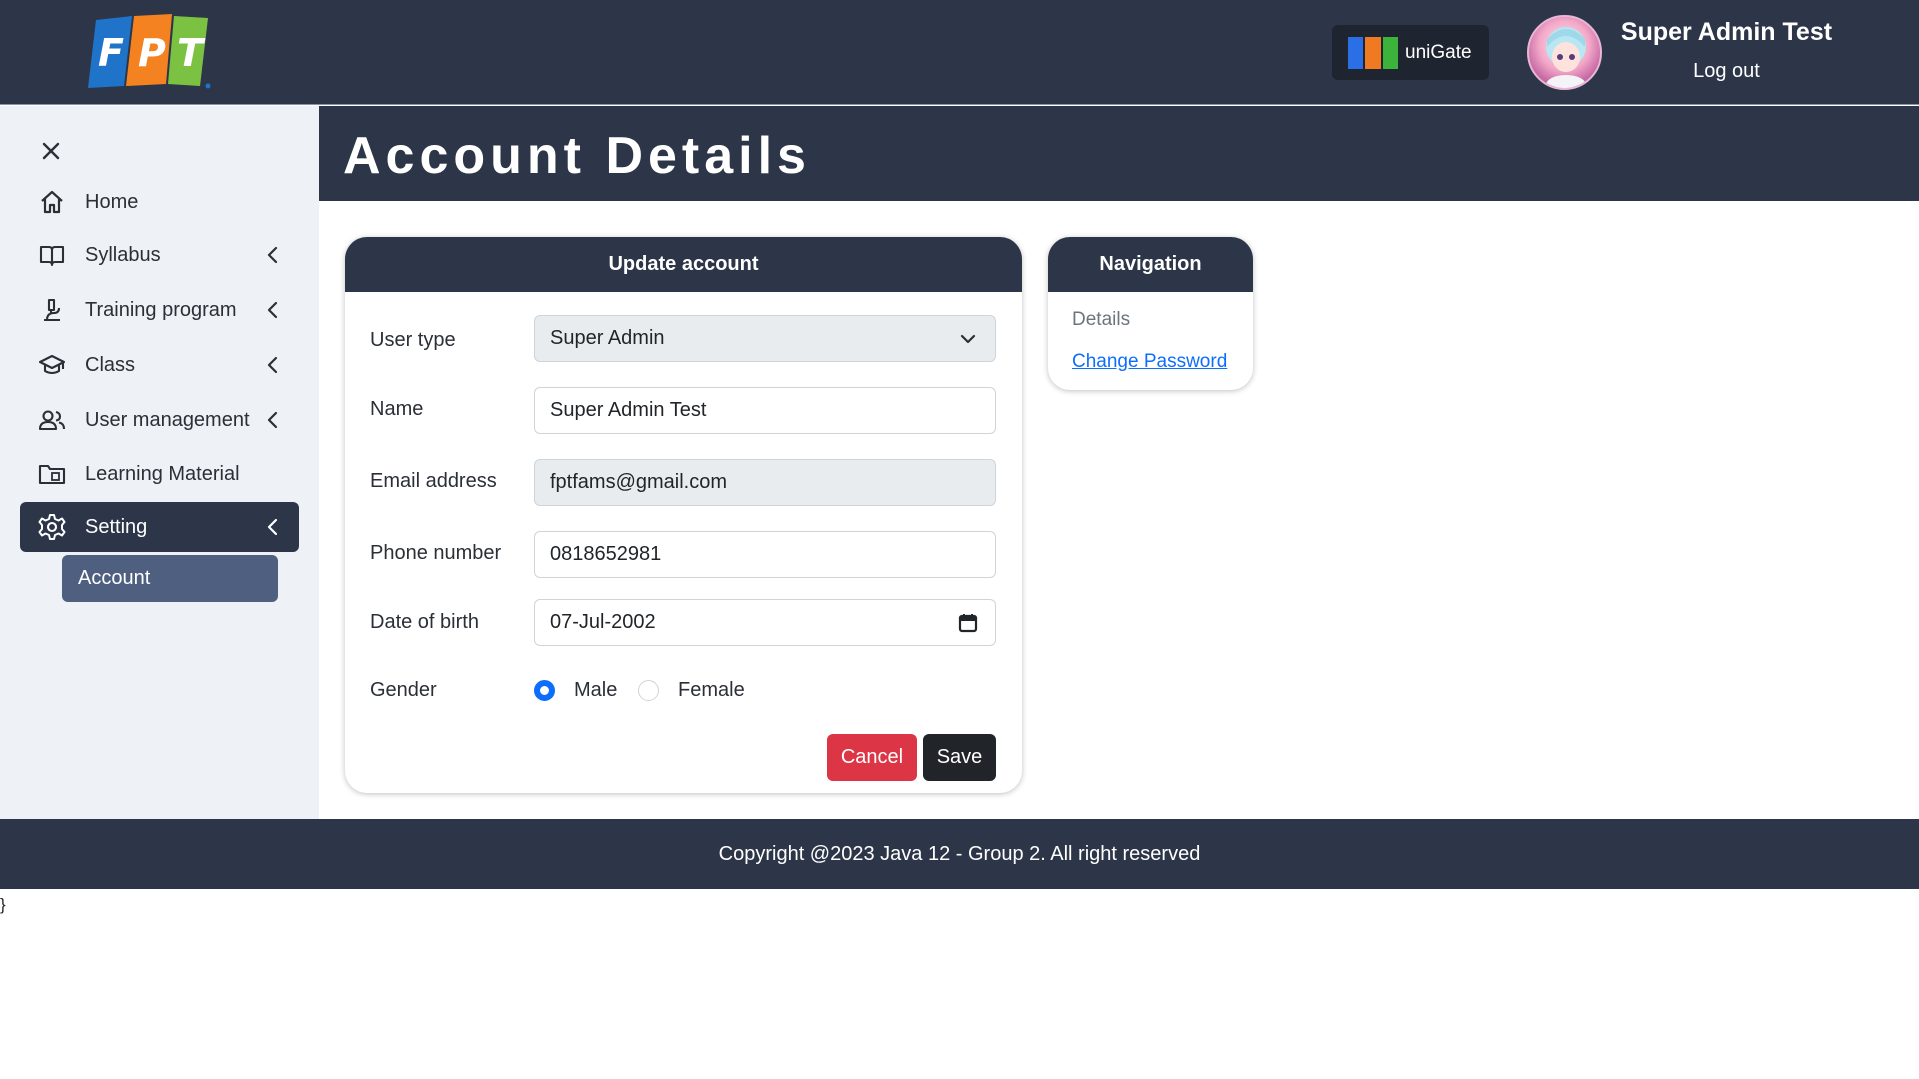 This screenshot has height=1079, width=1919. I want to click on sidebar-item-label: Class, so click(110, 364).